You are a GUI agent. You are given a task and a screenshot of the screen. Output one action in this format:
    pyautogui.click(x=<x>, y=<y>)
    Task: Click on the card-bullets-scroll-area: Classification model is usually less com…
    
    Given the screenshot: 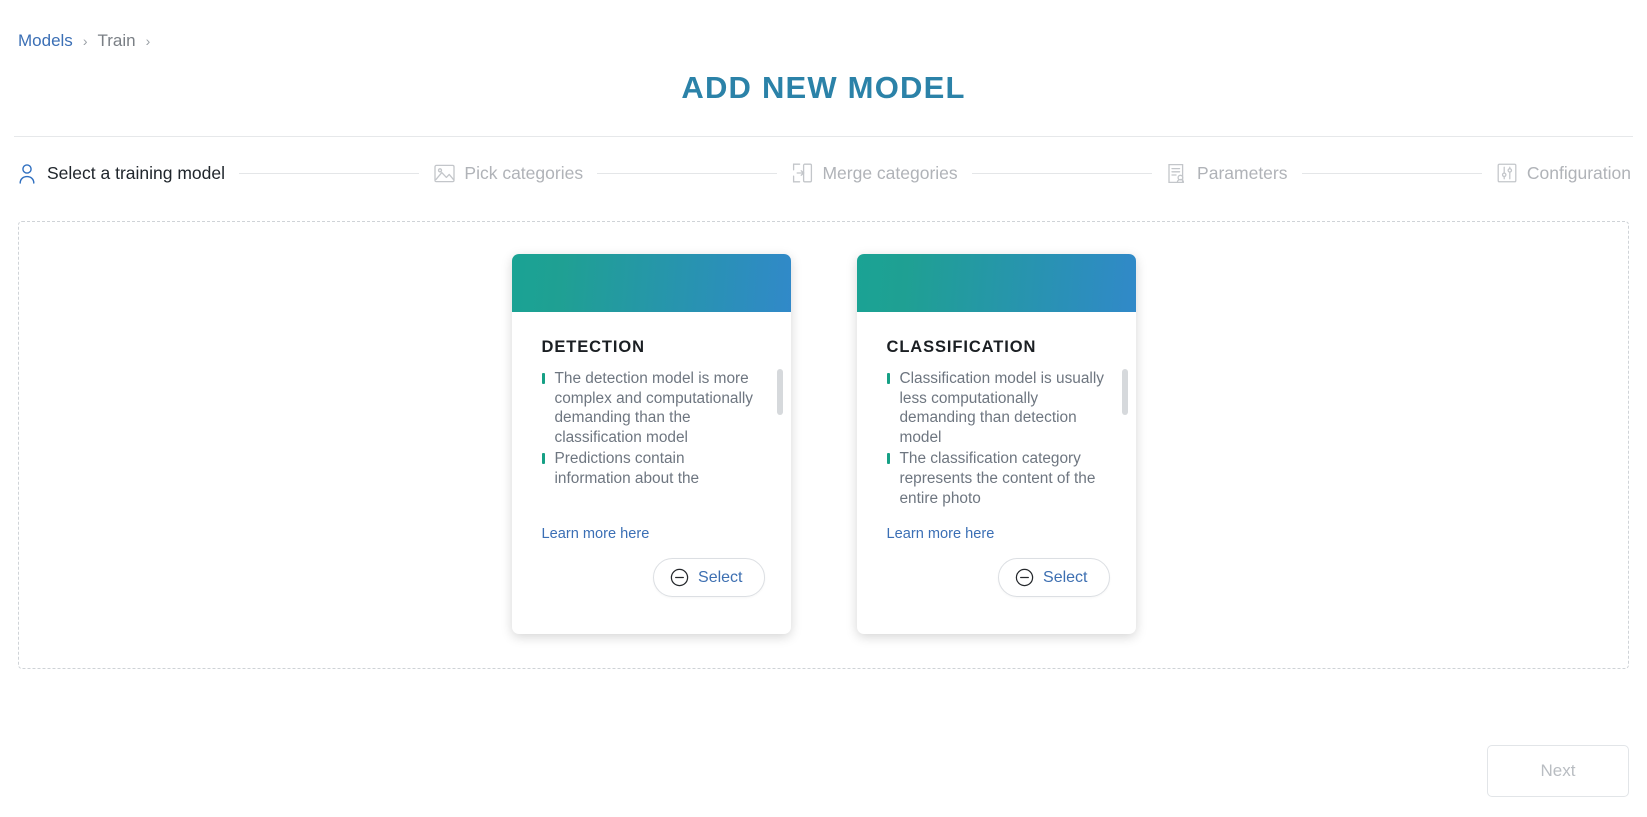 What is the action you would take?
    pyautogui.click(x=1011, y=438)
    